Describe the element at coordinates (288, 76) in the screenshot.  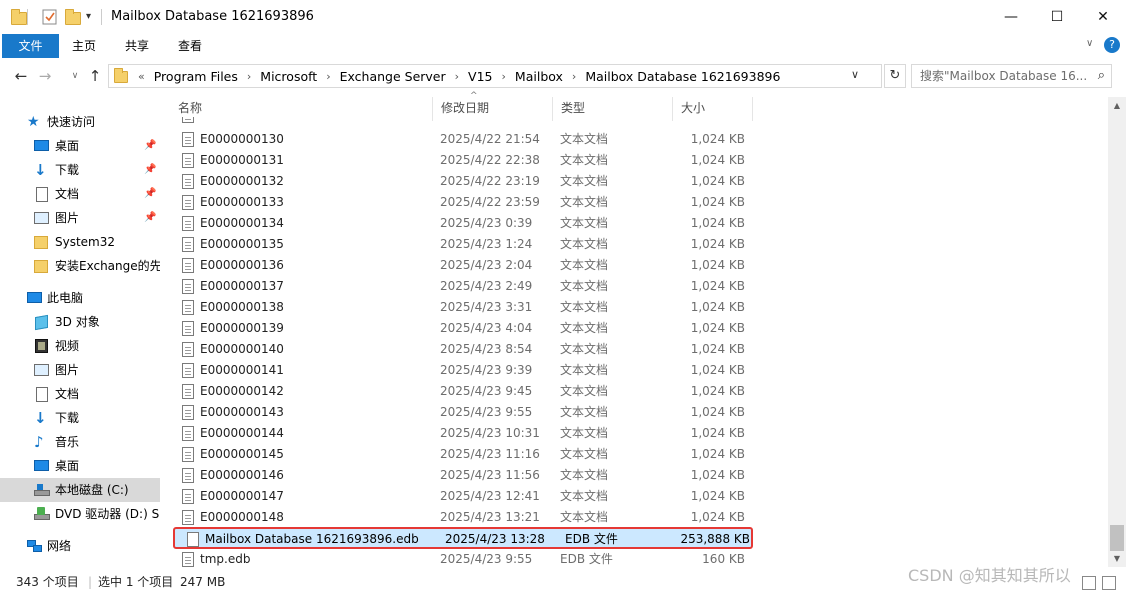
I see `breadcrumb-item: Microsoft` at that location.